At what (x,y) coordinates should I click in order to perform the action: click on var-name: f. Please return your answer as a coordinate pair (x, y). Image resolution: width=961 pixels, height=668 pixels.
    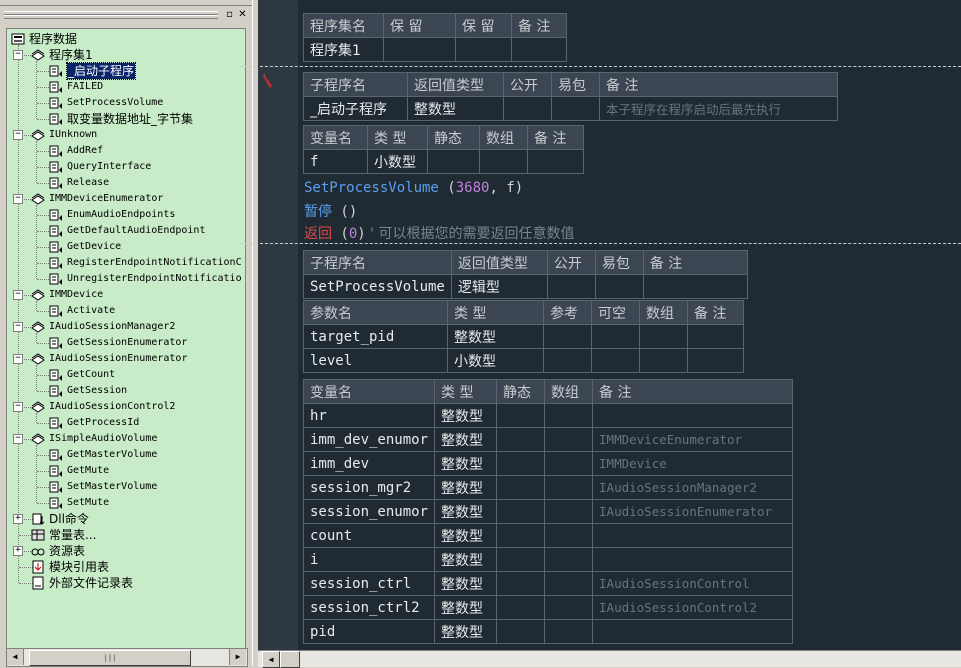
    Looking at the image, I should click on (335, 161).